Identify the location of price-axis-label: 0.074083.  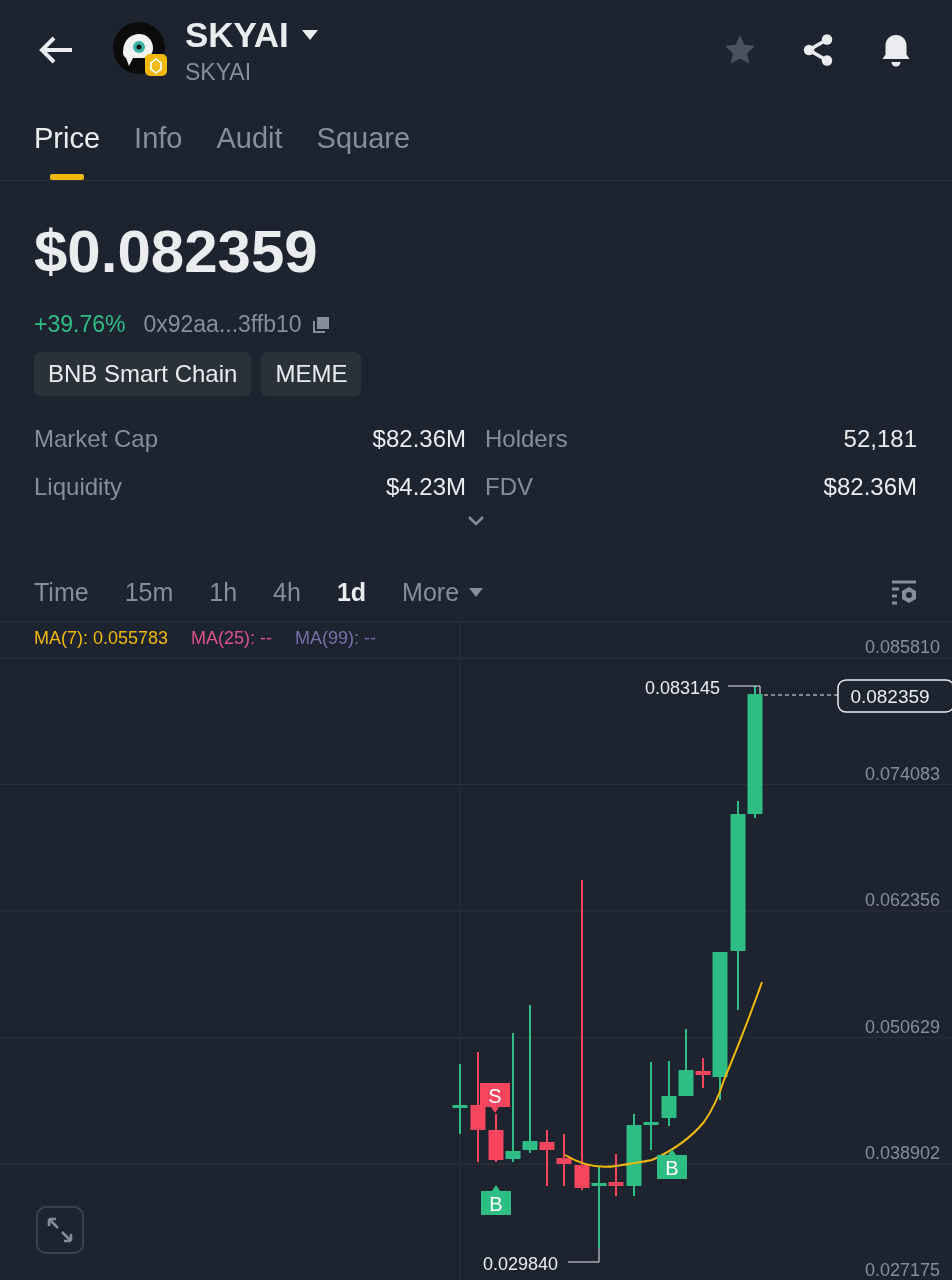
(902, 773).